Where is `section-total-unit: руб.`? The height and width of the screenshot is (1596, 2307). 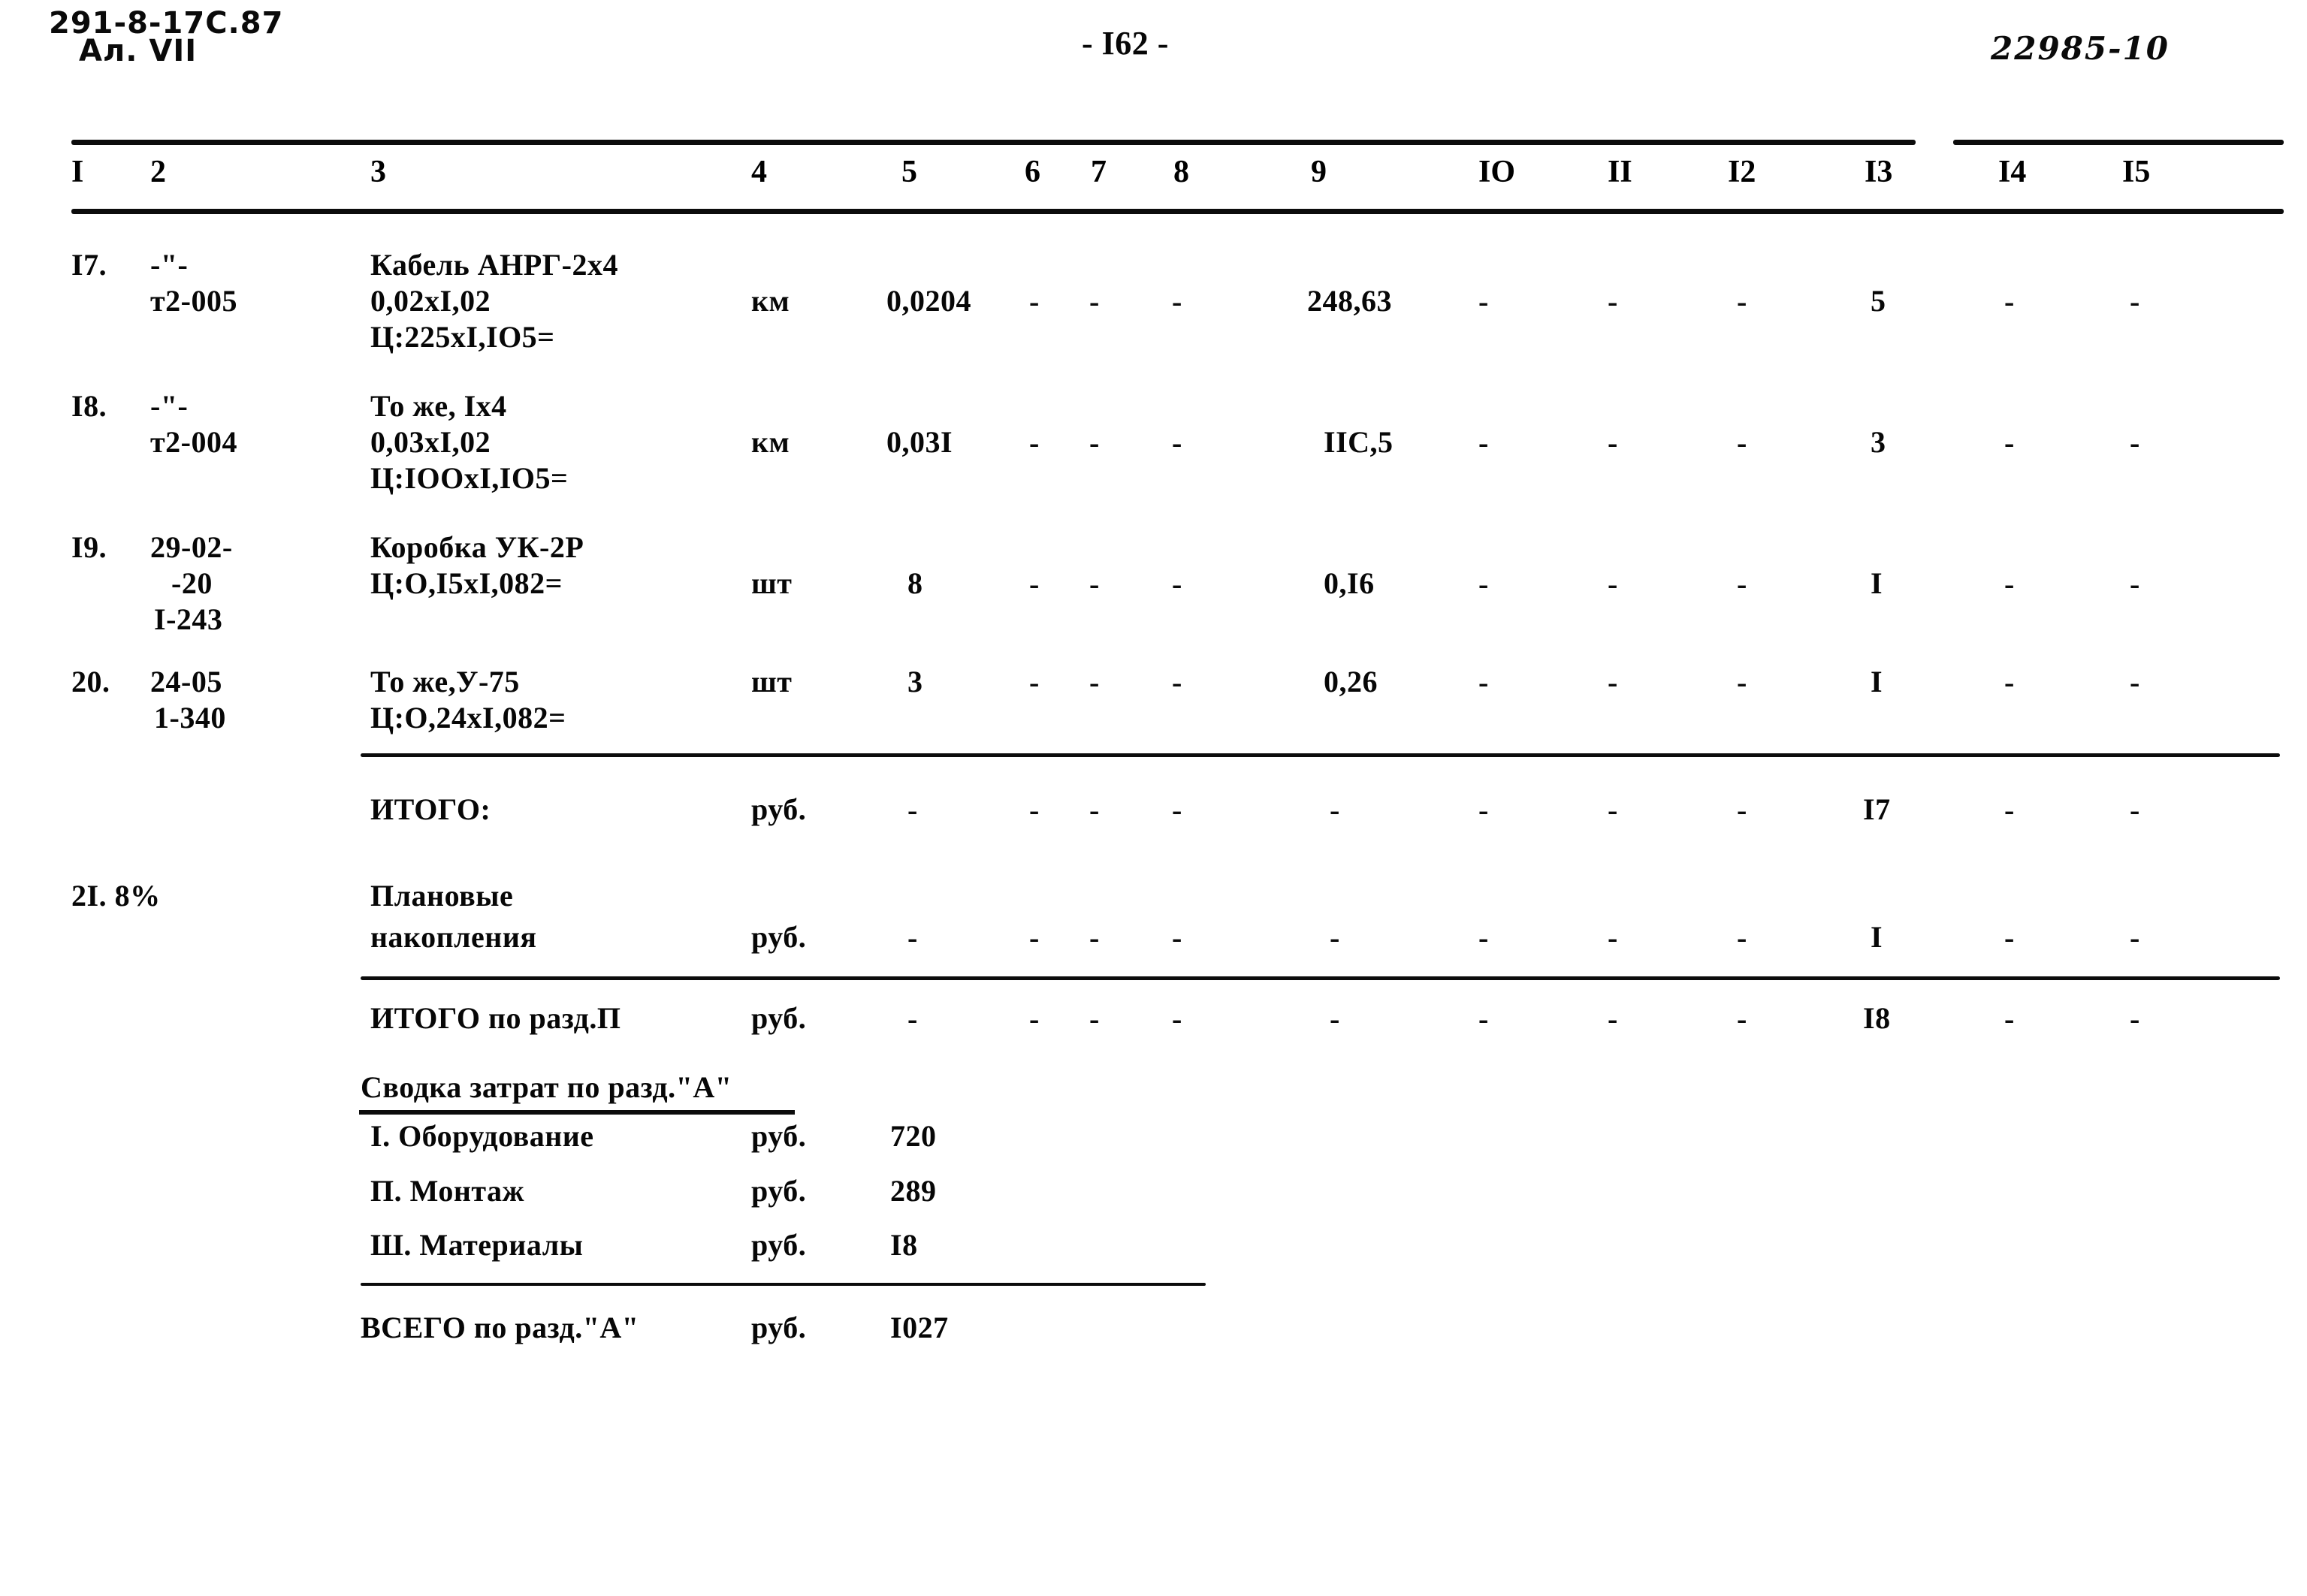 section-total-unit: руб. is located at coordinates (779, 1018).